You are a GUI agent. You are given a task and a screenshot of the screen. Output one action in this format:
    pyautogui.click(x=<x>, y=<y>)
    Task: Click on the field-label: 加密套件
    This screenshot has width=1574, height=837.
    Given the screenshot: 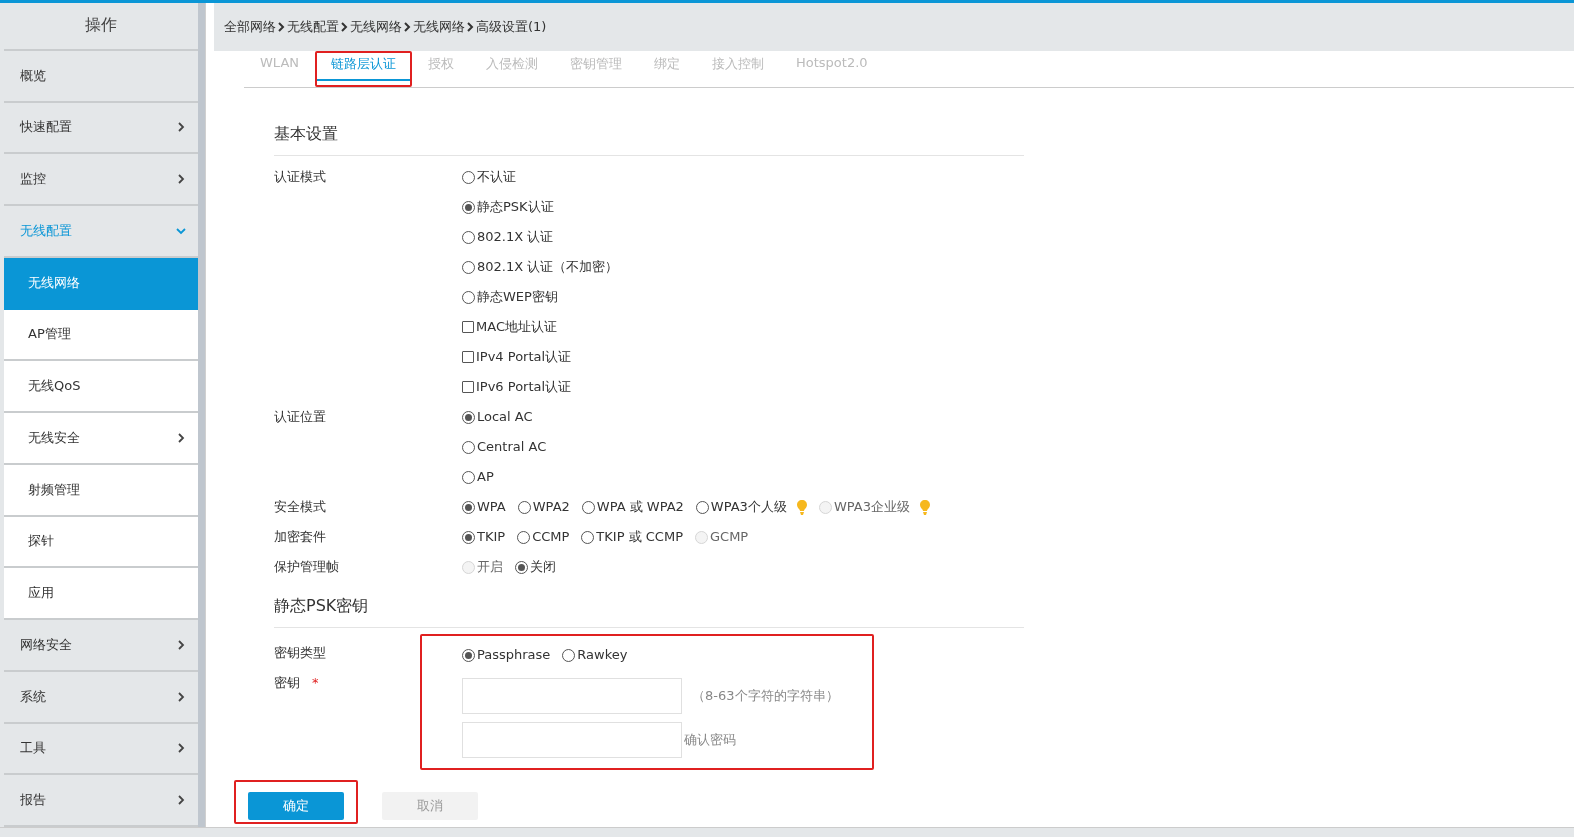 What is the action you would take?
    pyautogui.click(x=300, y=537)
    